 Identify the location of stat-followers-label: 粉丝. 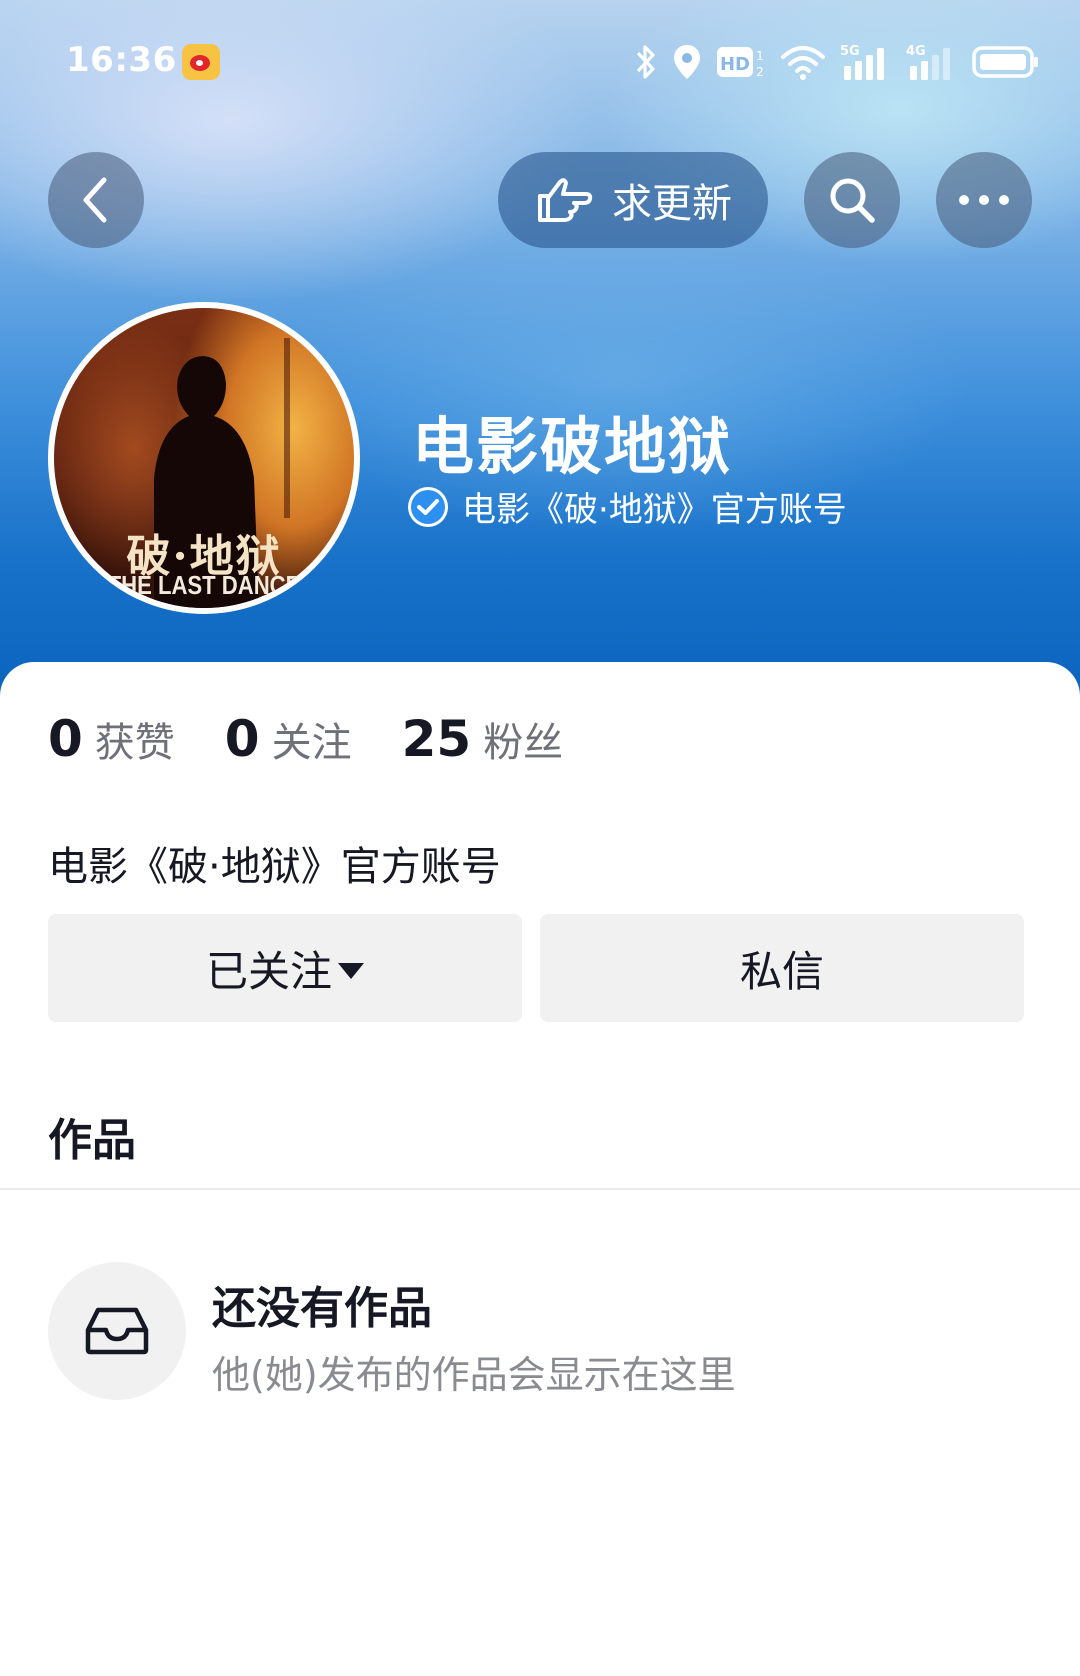
(523, 743).